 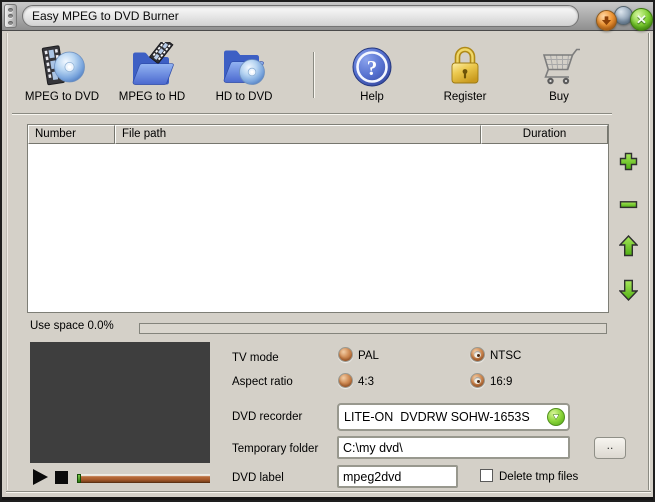 I want to click on dropdown-button, so click(x=556, y=417).